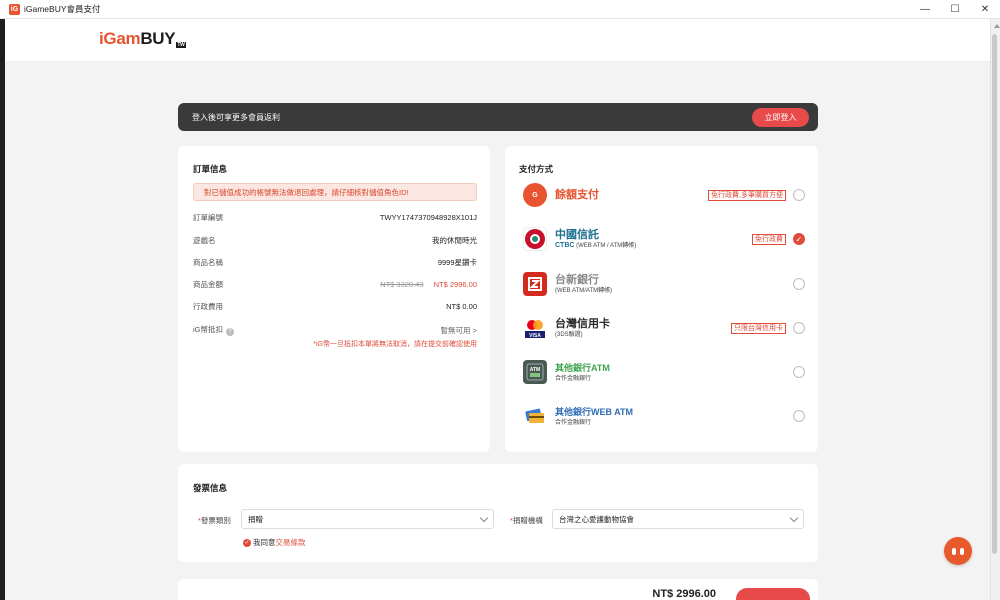 The width and height of the screenshot is (1000, 600). I want to click on credit-card-icon: VISA, so click(535, 328).